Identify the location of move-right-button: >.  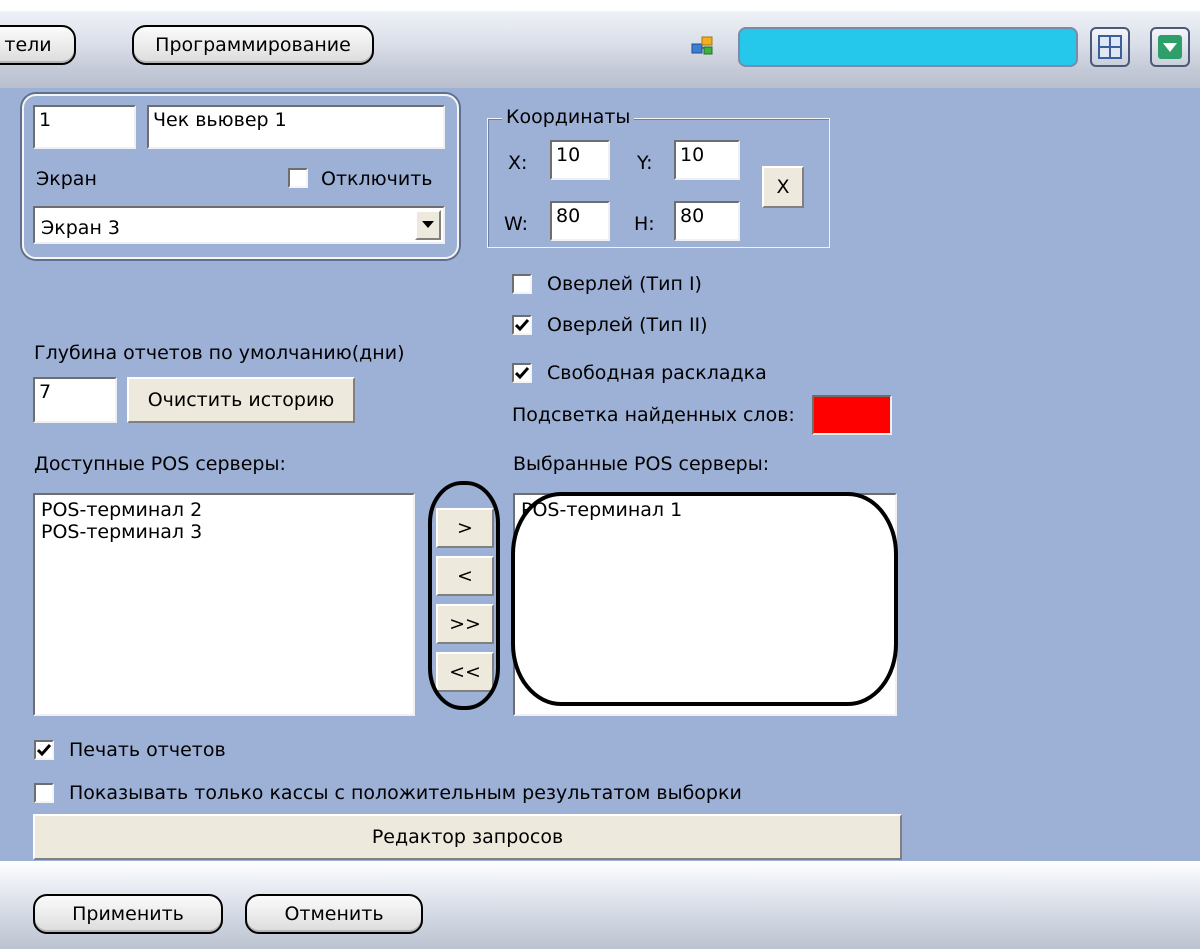
(465, 528).